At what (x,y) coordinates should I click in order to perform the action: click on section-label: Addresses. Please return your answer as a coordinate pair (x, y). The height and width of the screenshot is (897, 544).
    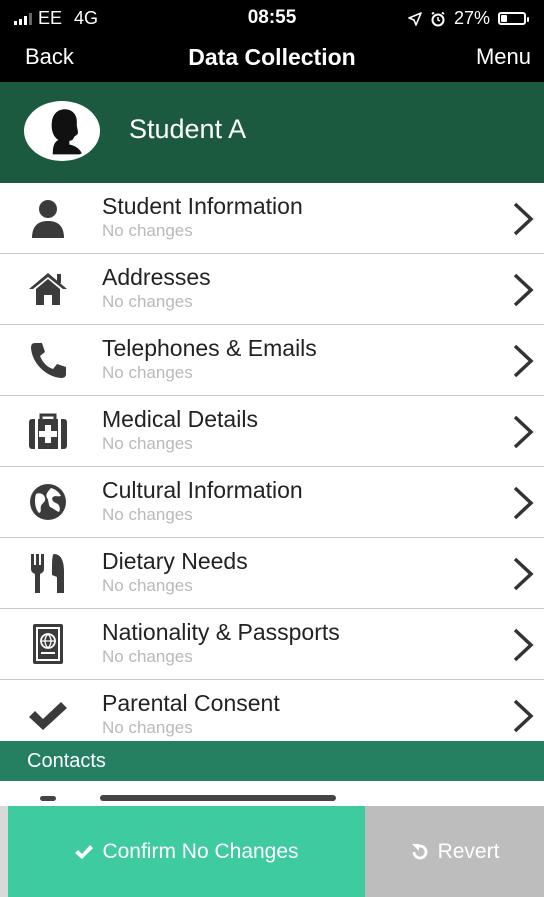
    Looking at the image, I should click on (156, 277).